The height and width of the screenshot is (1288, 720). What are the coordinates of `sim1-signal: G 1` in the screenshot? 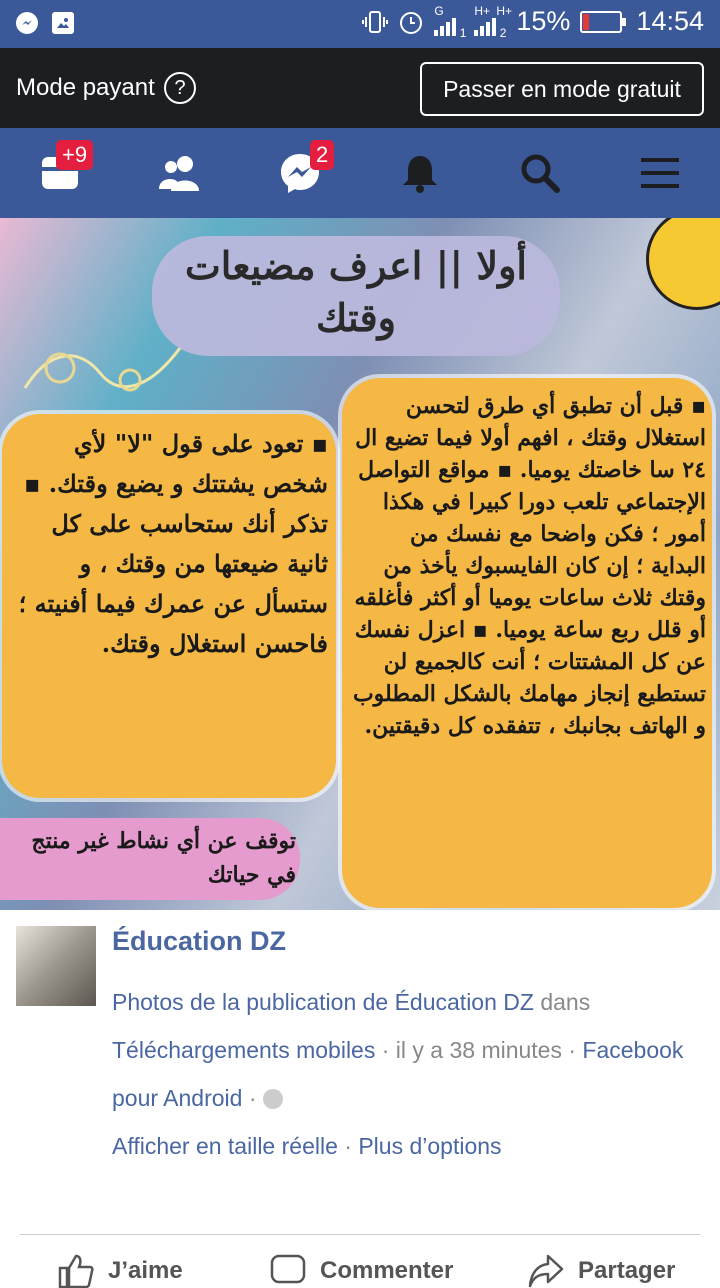 It's located at (450, 21).